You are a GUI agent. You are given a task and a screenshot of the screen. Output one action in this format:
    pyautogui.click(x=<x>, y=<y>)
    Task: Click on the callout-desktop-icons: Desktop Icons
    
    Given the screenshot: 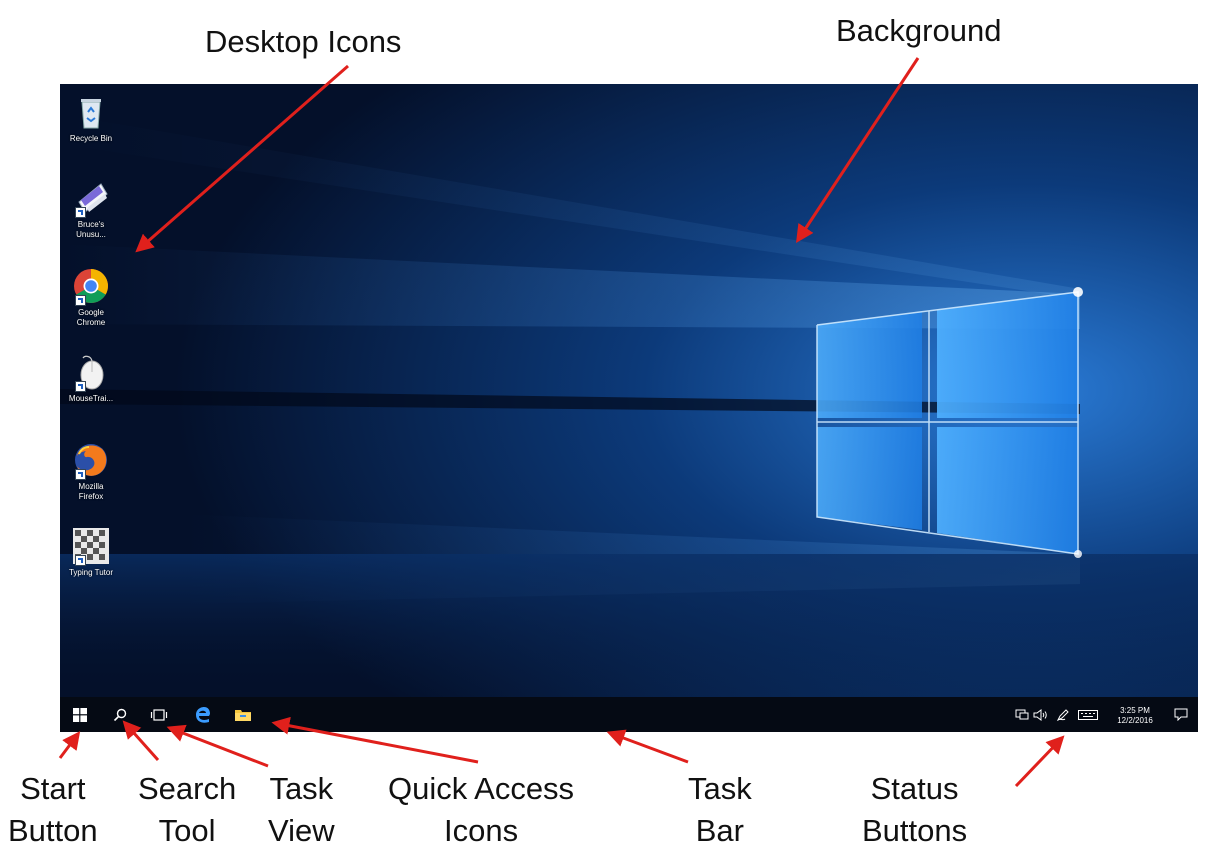 What is the action you would take?
    pyautogui.click(x=303, y=41)
    